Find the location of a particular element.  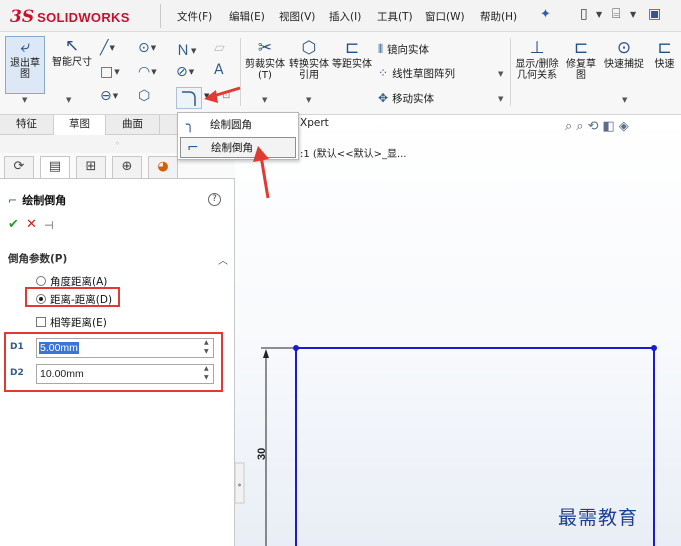

trim-entities-button: ✂ 剪裁实体(T) is located at coordinates (265, 59).